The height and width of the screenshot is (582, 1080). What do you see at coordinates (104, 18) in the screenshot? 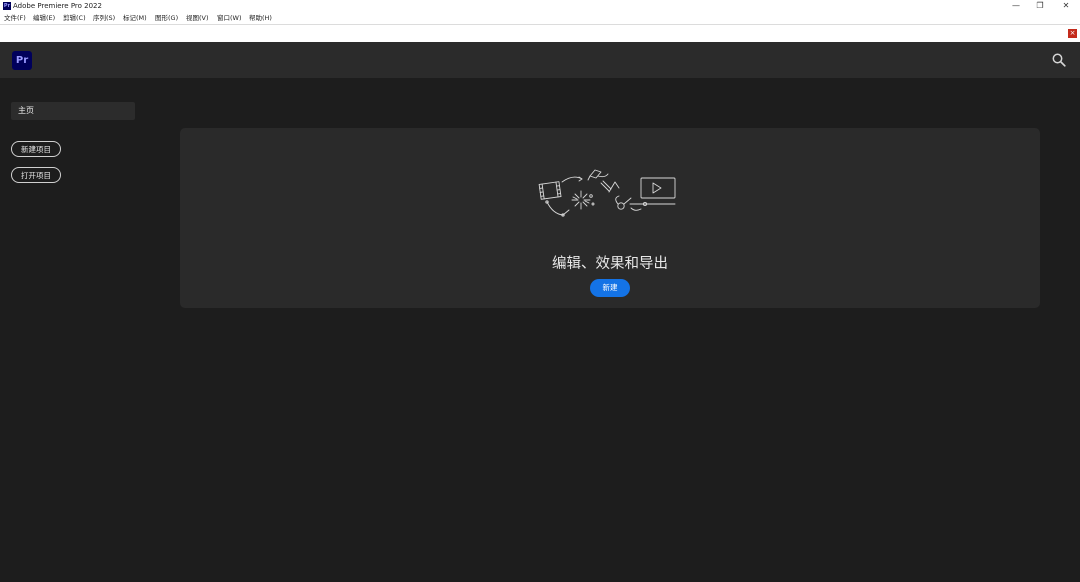
I see `menu-sequence: 序列(S)` at bounding box center [104, 18].